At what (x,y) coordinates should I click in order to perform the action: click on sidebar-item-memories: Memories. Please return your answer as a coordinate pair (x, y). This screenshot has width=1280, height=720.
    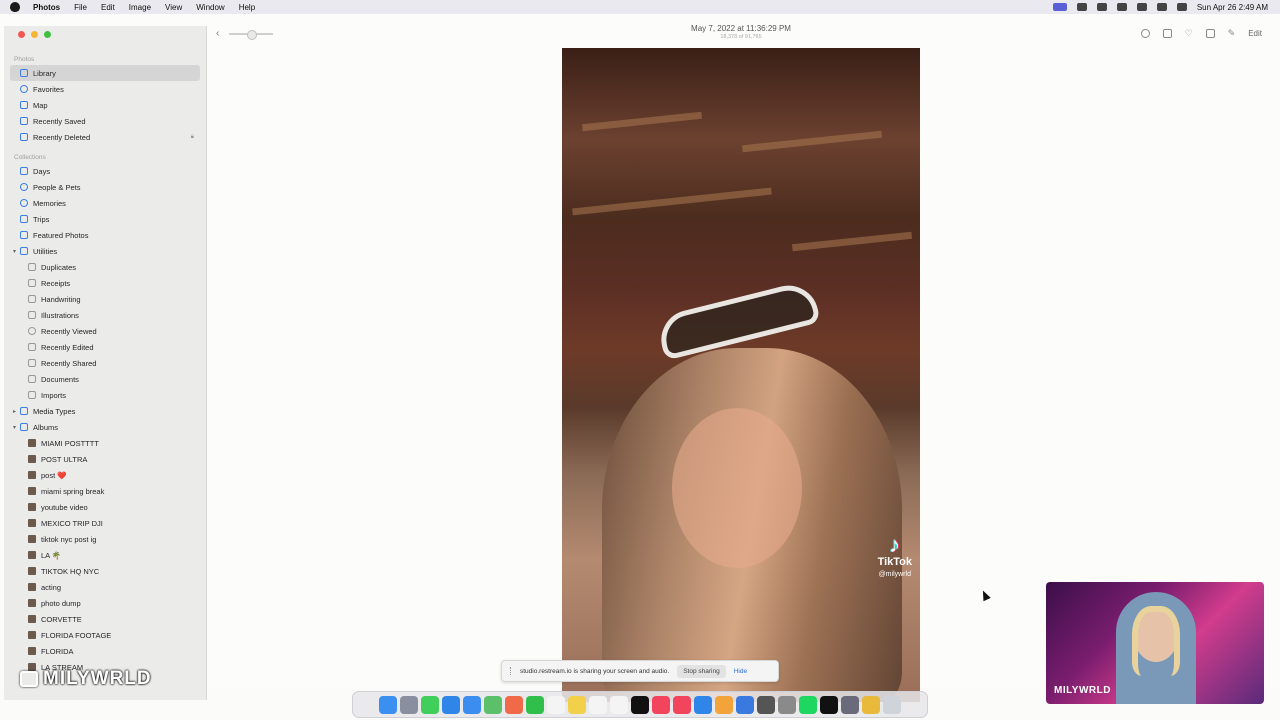
    Looking at the image, I should click on (105, 203).